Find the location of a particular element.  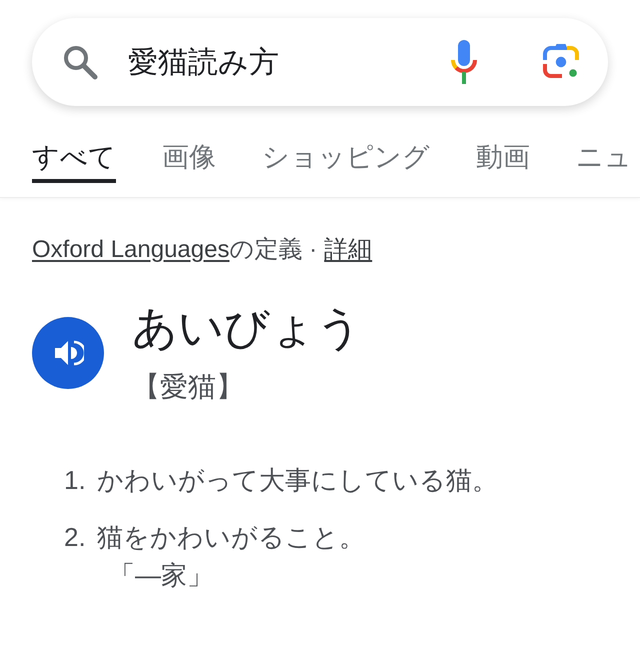

sense-number: 1. is located at coordinates (75, 480).